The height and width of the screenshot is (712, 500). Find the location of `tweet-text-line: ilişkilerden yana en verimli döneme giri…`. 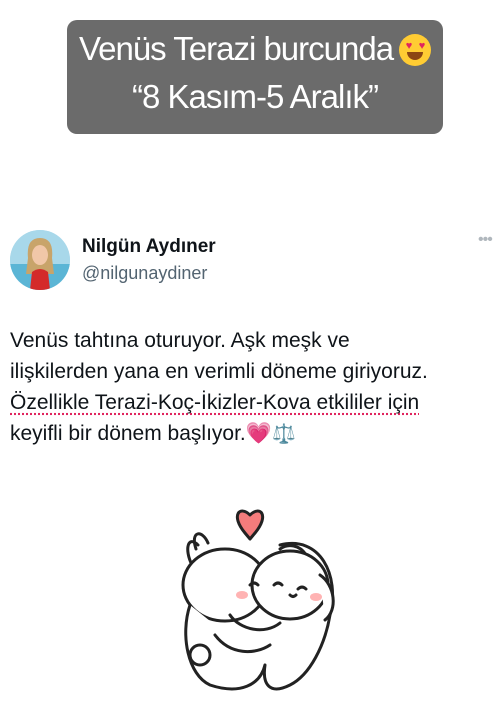

tweet-text-line: ilişkilerden yana en verimli döneme giri… is located at coordinates (219, 371).